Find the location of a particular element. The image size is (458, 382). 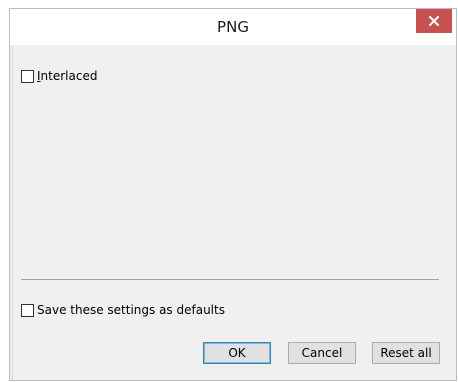

cancel-button: Cancel is located at coordinates (322, 353).